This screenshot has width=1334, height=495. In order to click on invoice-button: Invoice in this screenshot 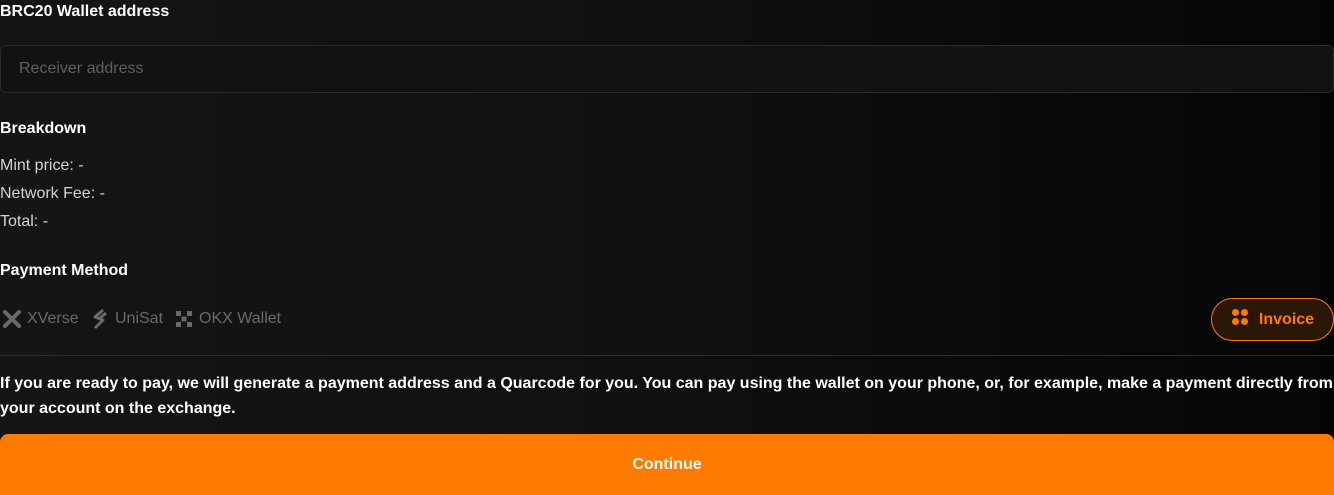, I will do `click(1272, 319)`.